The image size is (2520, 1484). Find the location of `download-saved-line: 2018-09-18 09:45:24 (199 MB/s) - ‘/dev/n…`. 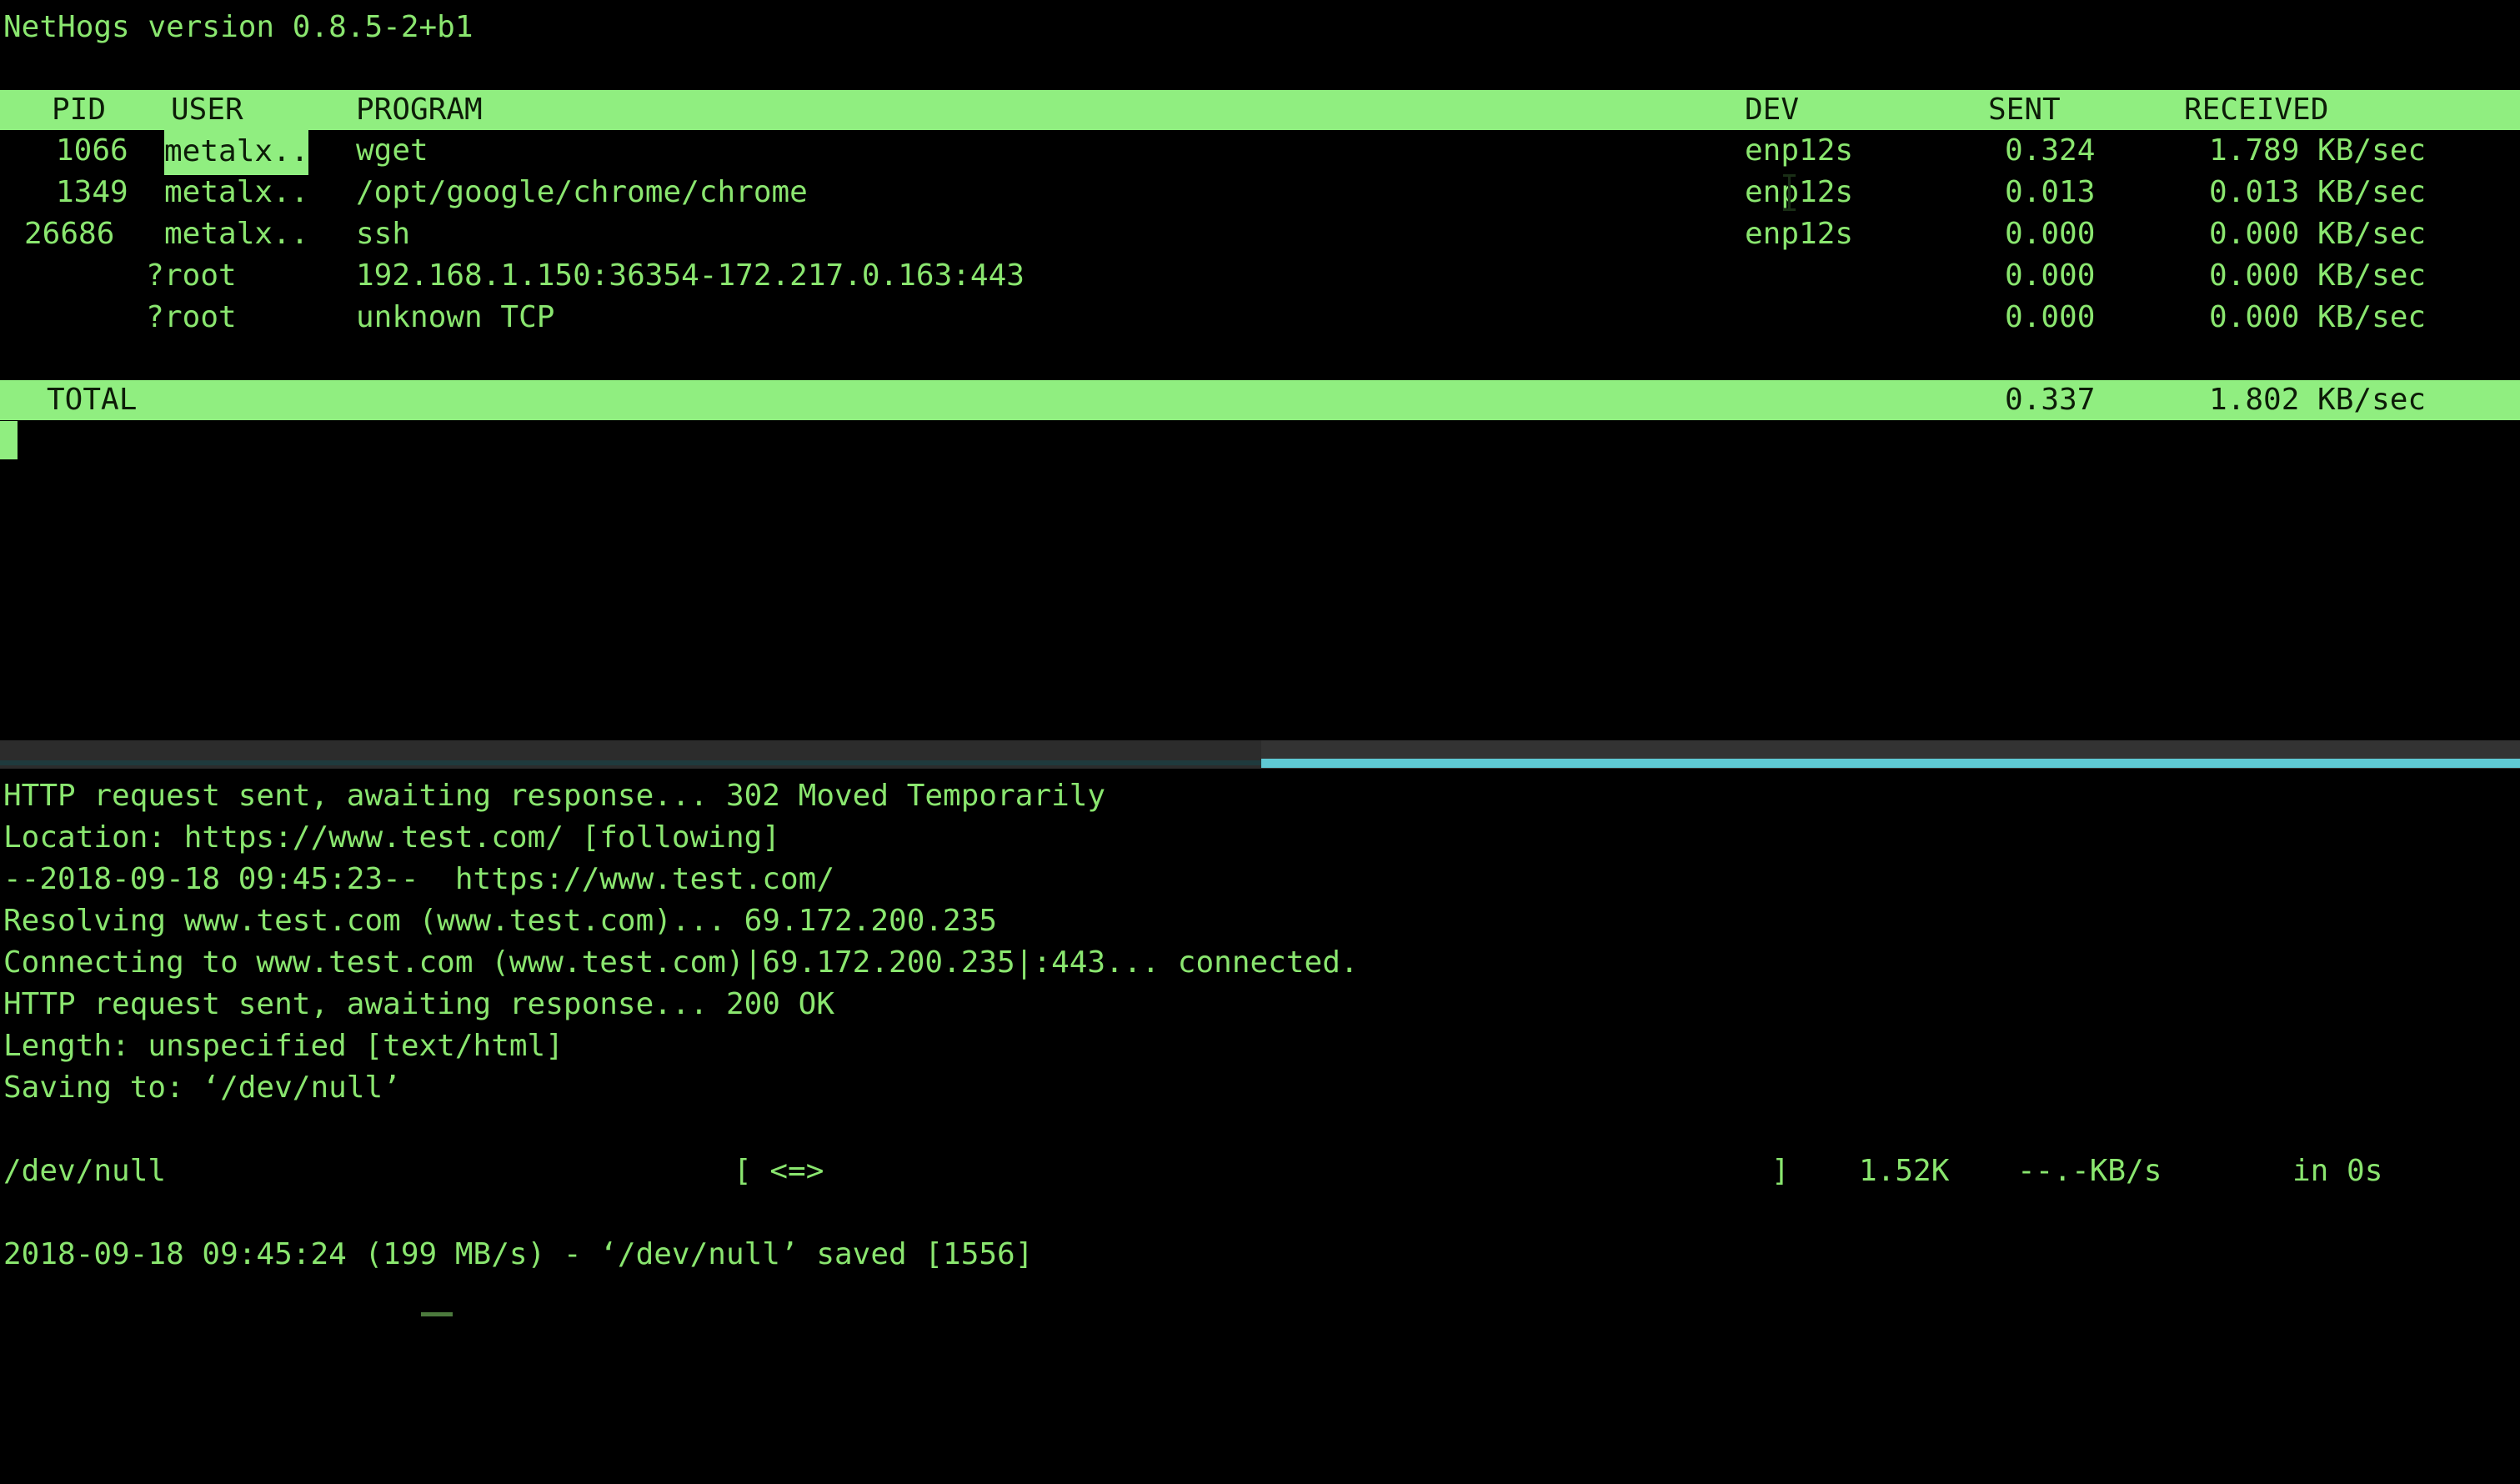

download-saved-line: 2018-09-18 09:45:24 (199 MB/s) - ‘/dev/n… is located at coordinates (518, 1254).